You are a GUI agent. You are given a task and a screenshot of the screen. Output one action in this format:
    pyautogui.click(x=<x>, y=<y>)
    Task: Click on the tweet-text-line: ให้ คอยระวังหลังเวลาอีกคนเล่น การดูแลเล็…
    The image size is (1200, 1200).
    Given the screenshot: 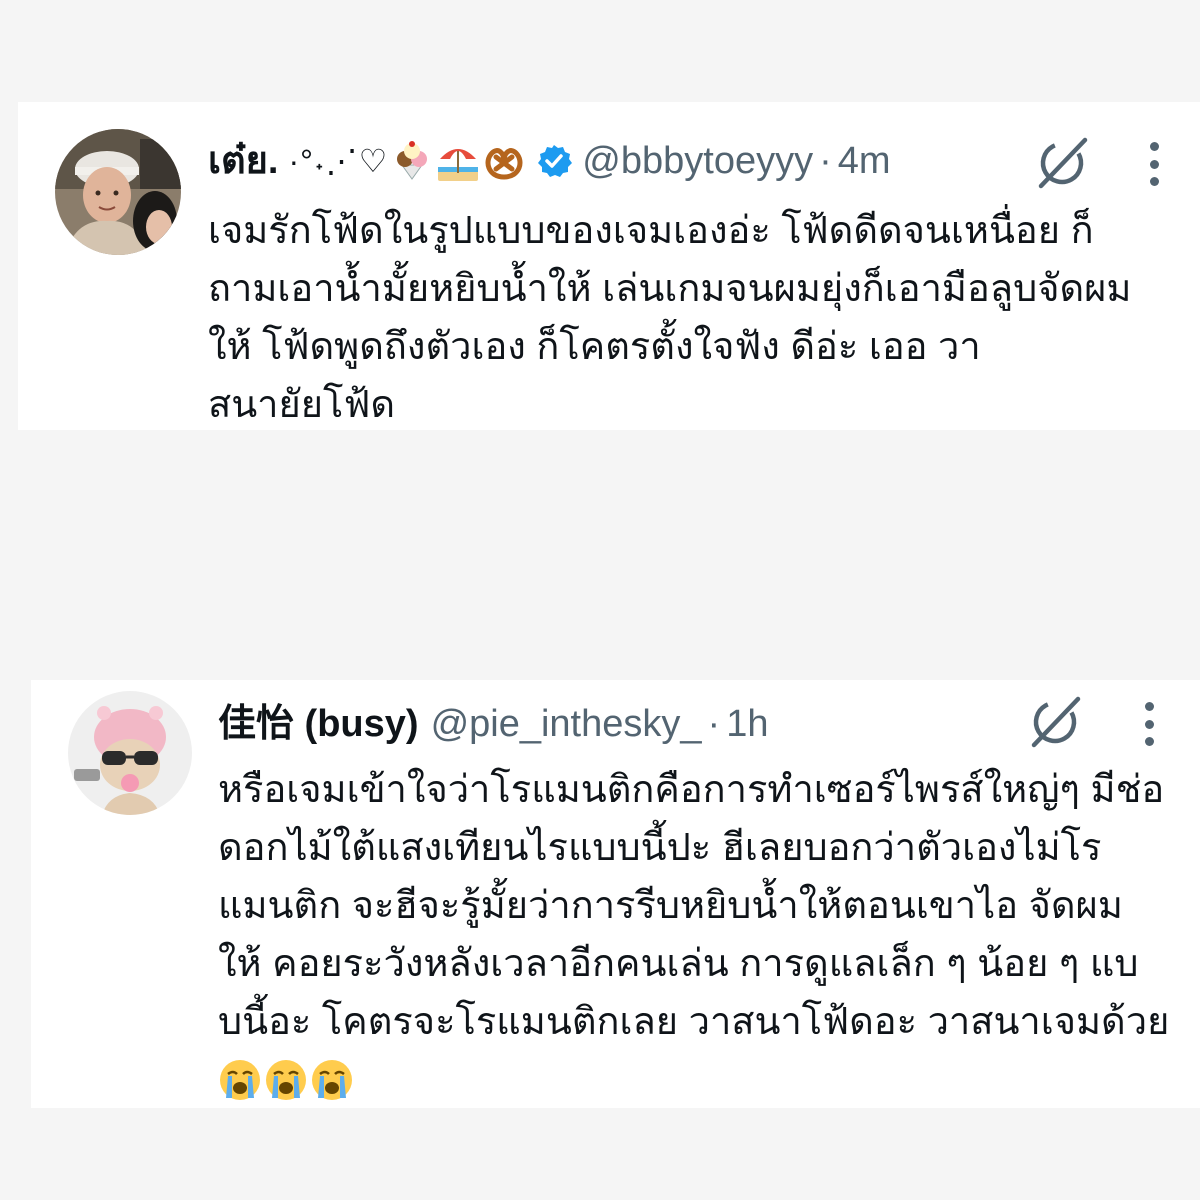 What is the action you would take?
    pyautogui.click(x=678, y=964)
    